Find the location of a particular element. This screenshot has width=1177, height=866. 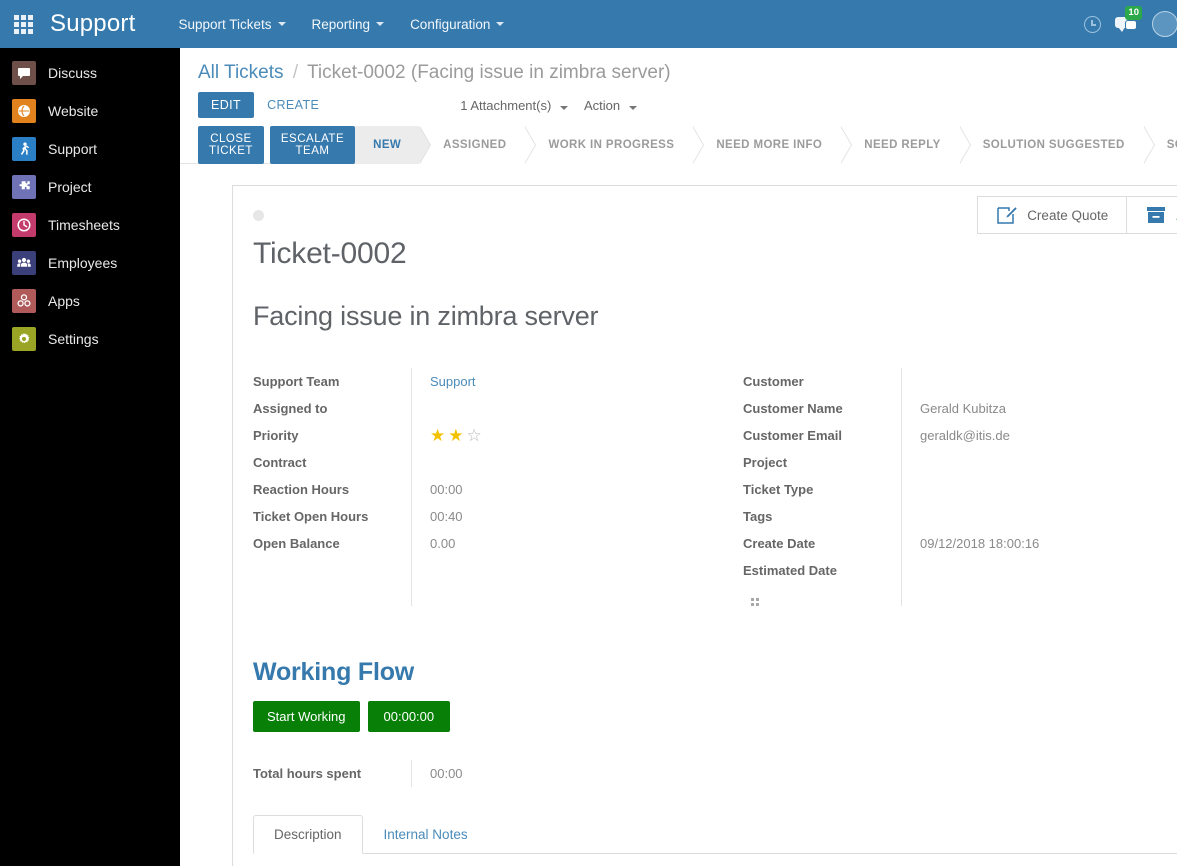

clock-icon is located at coordinates (1092, 24).